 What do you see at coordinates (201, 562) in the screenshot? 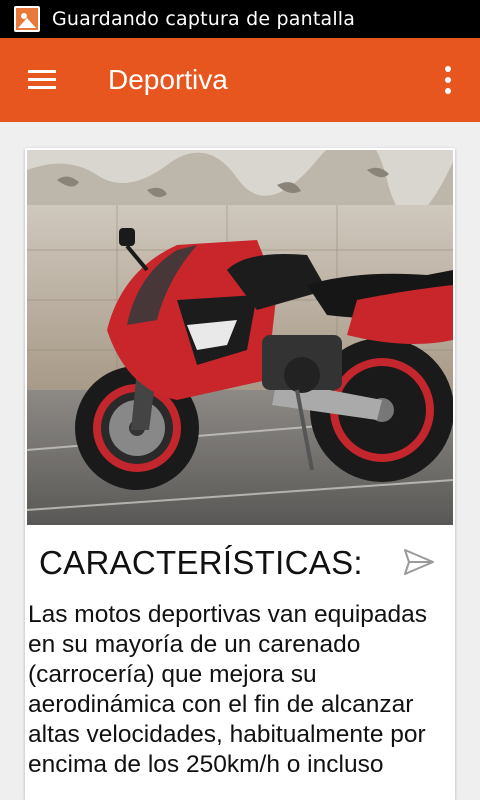
I see `card-title: CARACTERÍSTICAS:` at bounding box center [201, 562].